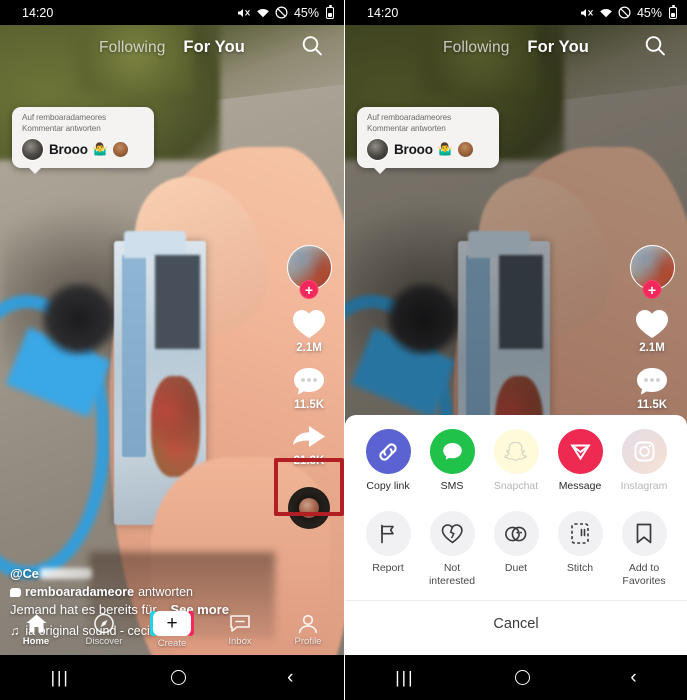 The height and width of the screenshot is (700, 687). I want to click on status-bar-time: 14:20, so click(38, 12).